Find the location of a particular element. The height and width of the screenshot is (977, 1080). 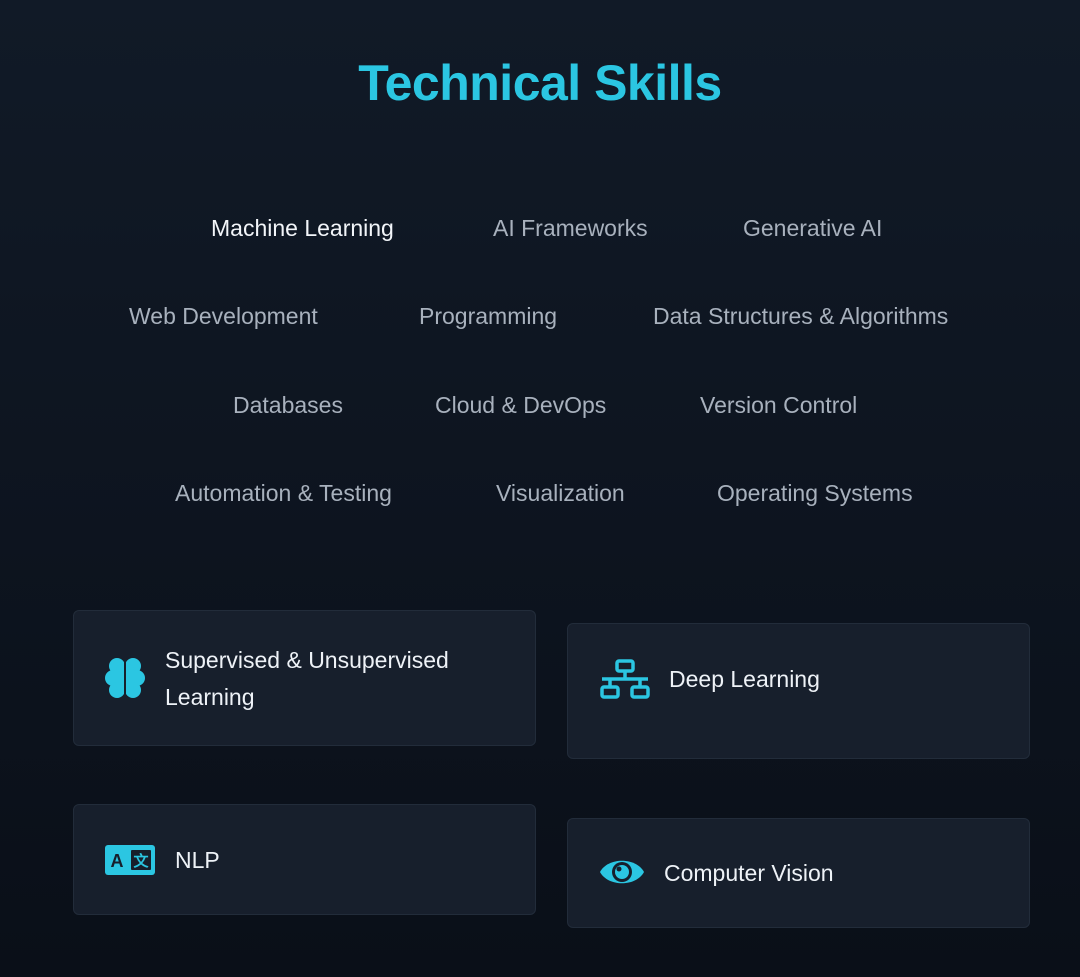

tab-data-structures-algorithms: Data Structures & Algorithms is located at coordinates (800, 316).